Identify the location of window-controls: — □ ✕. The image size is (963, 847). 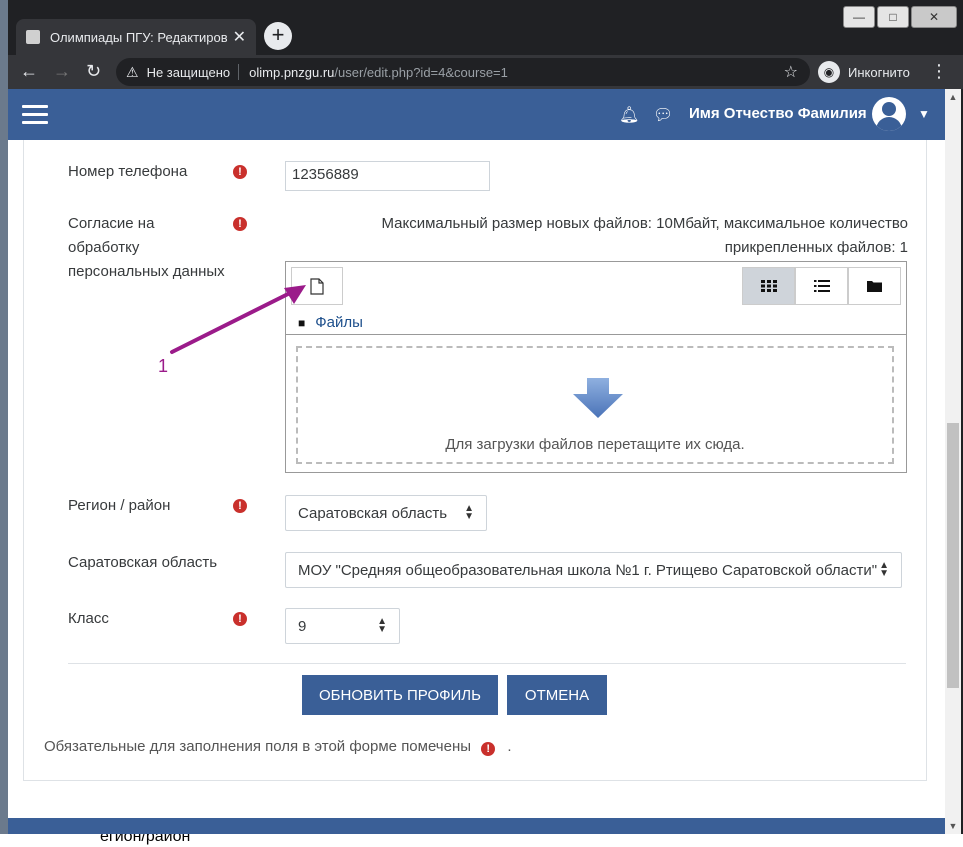
(900, 17).